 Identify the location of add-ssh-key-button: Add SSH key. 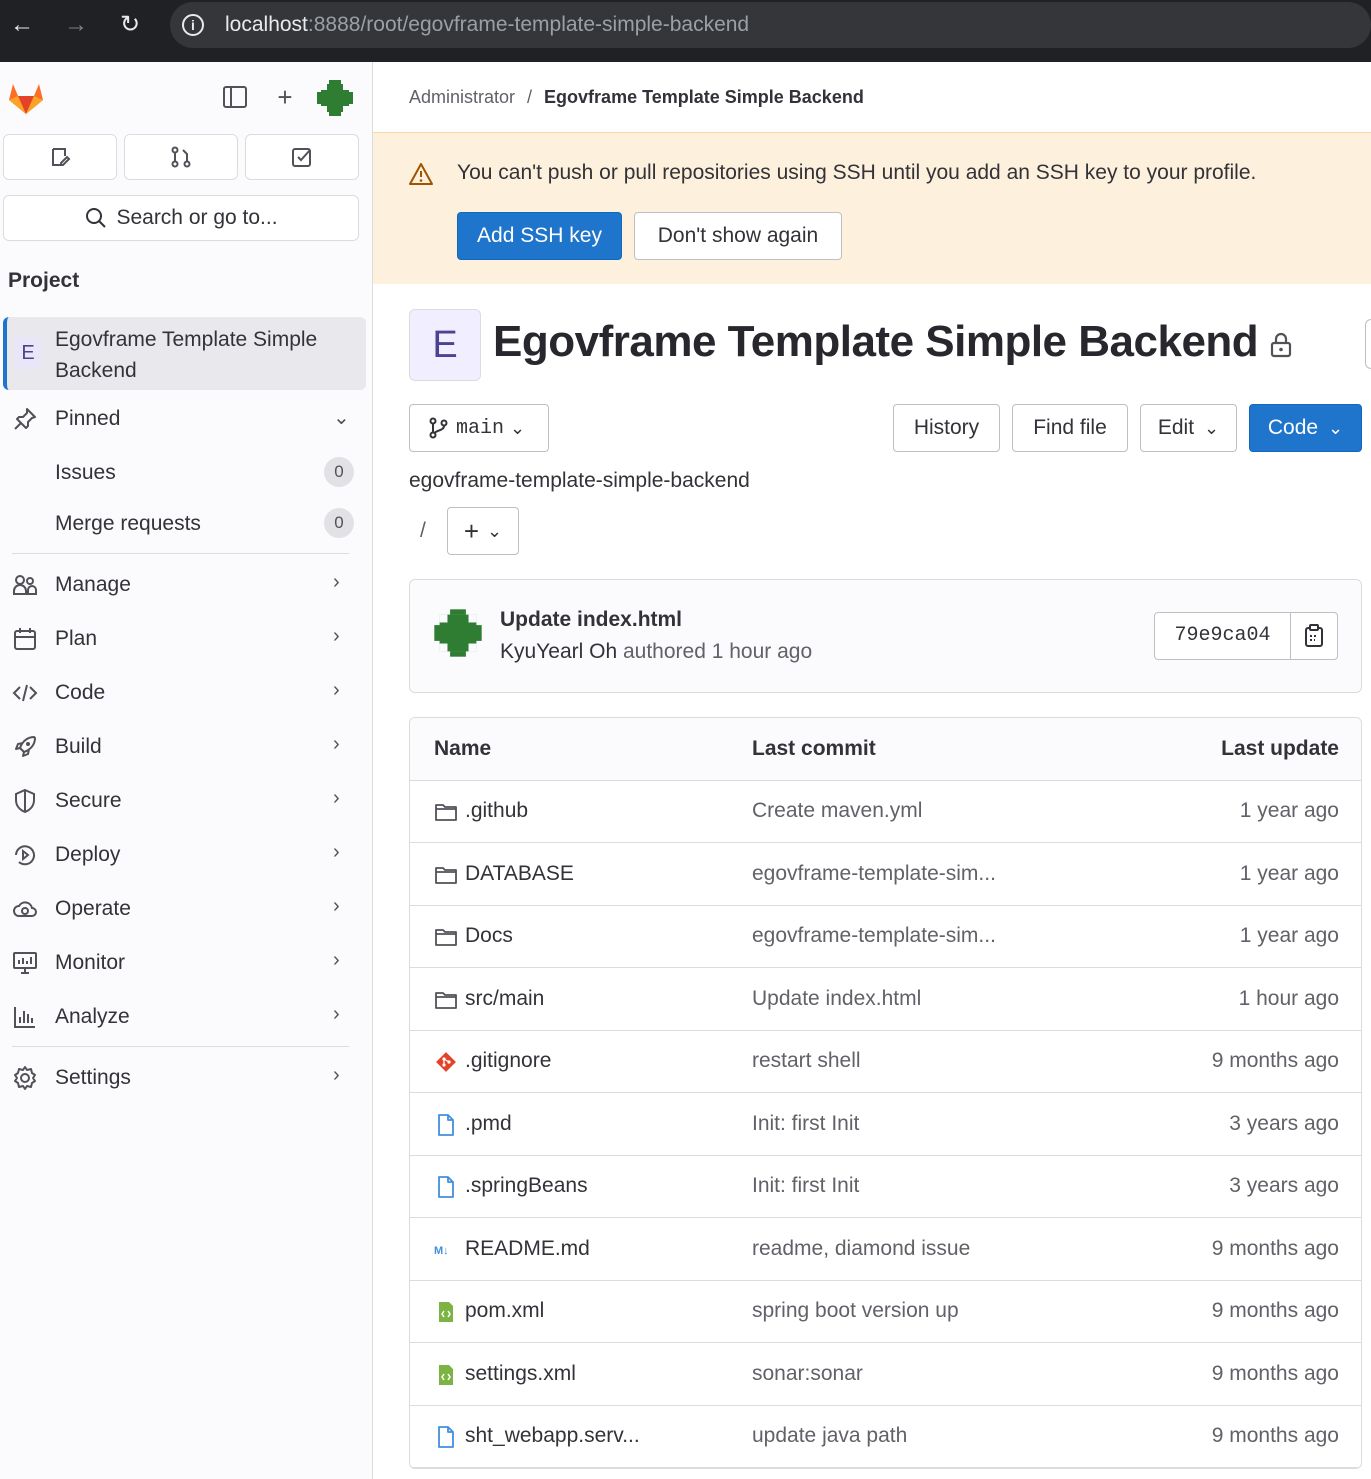
(539, 236).